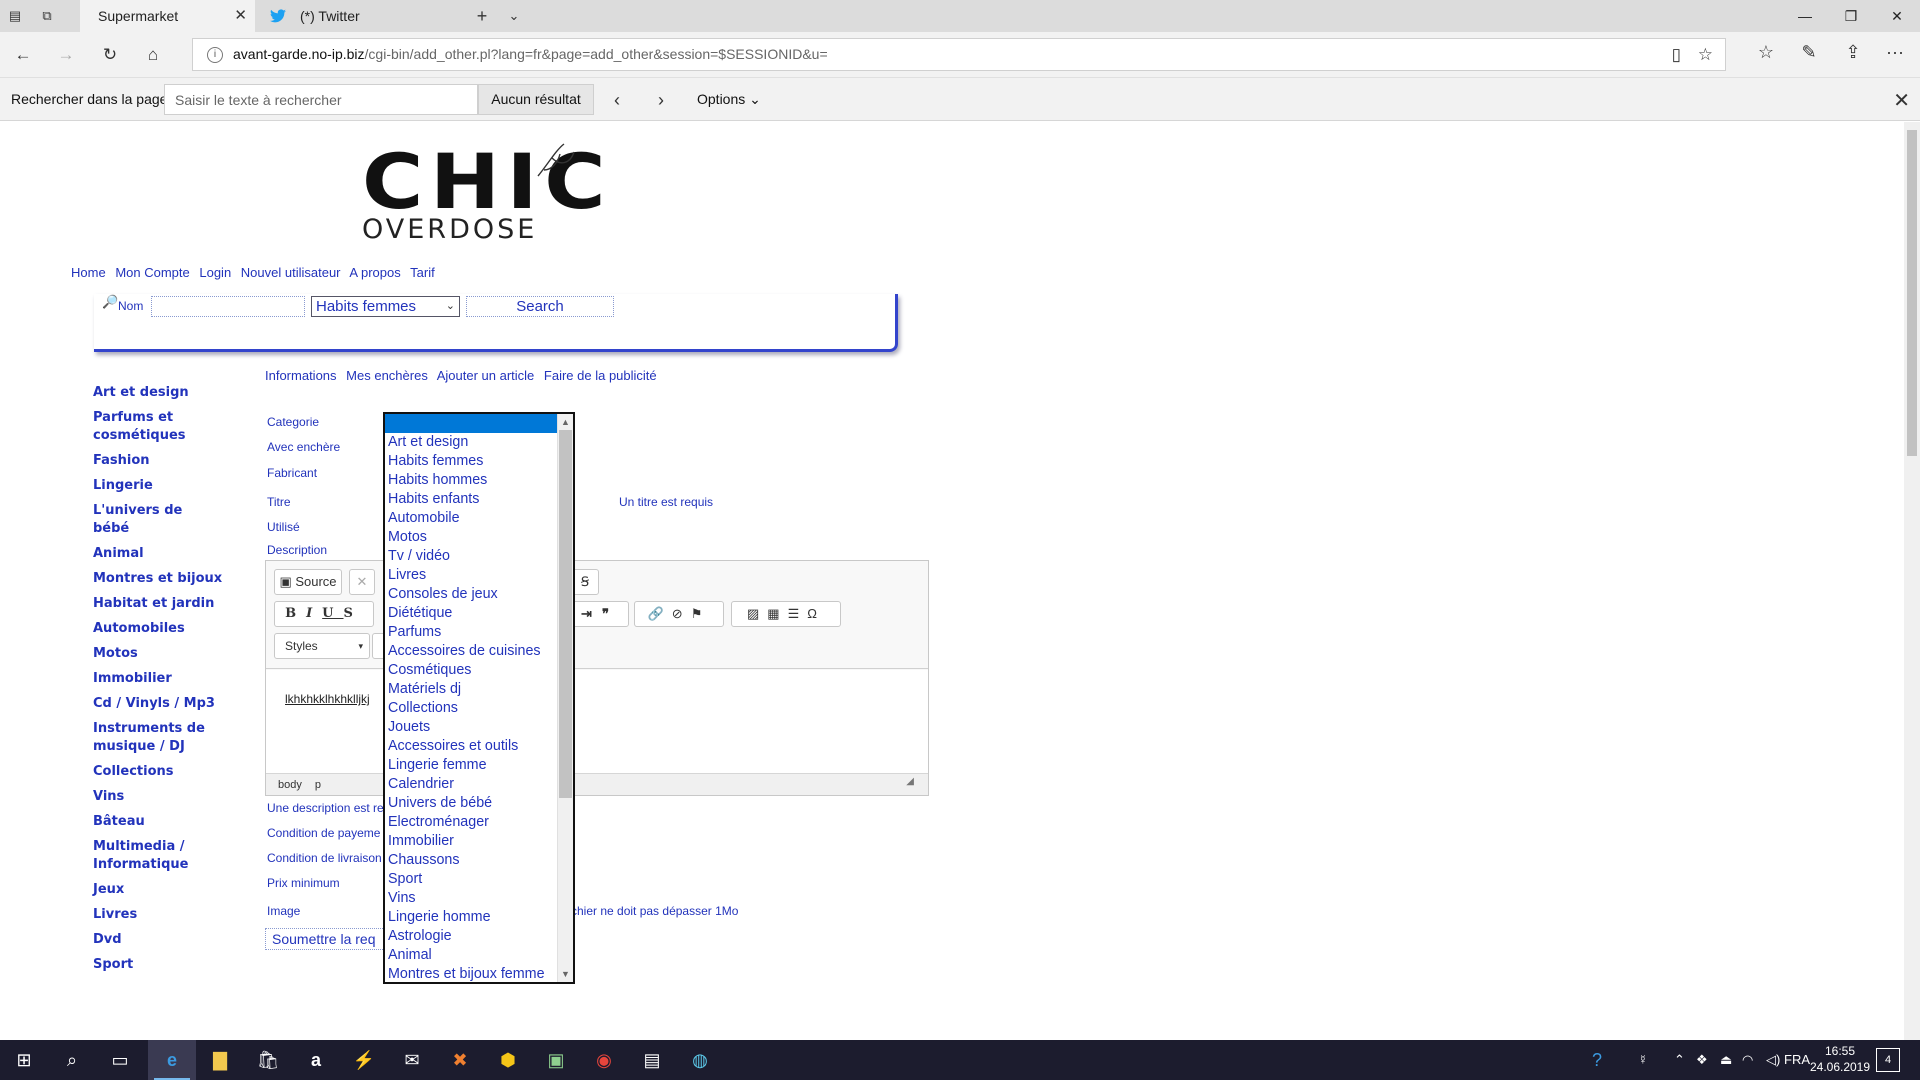  What do you see at coordinates (473, 955) in the screenshot?
I see `dropdown-option: Animal` at bounding box center [473, 955].